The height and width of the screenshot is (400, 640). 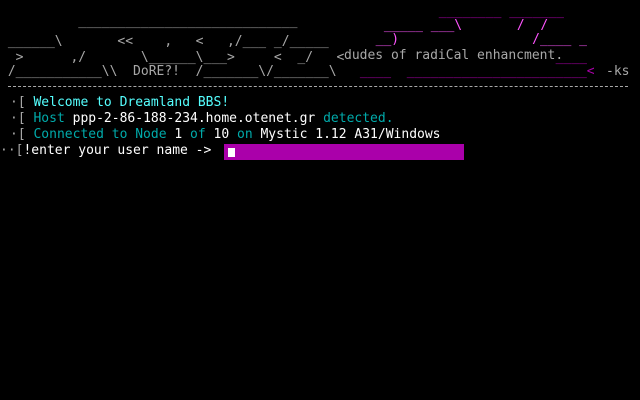 I want to click on username-input, so click(x=344, y=152).